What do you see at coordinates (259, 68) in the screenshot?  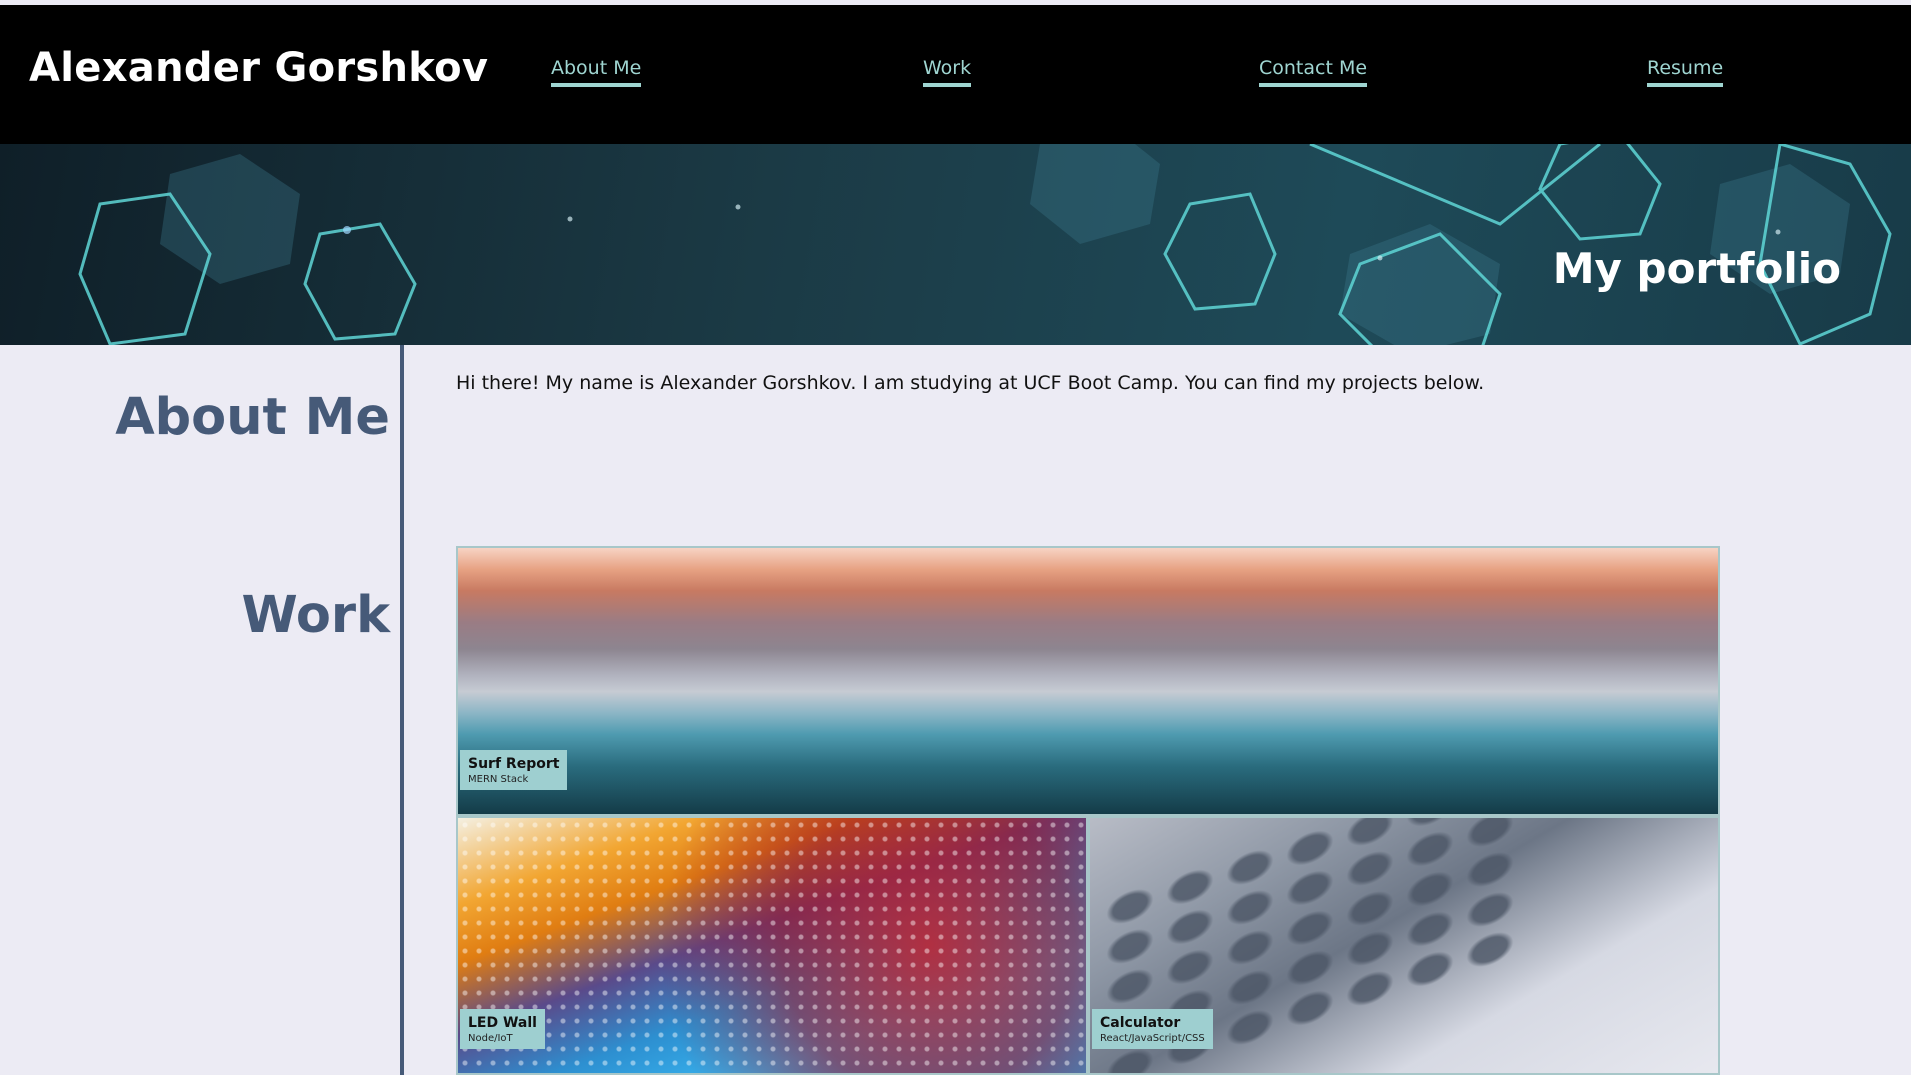 I see `site-title: Alexander Gorshkov` at bounding box center [259, 68].